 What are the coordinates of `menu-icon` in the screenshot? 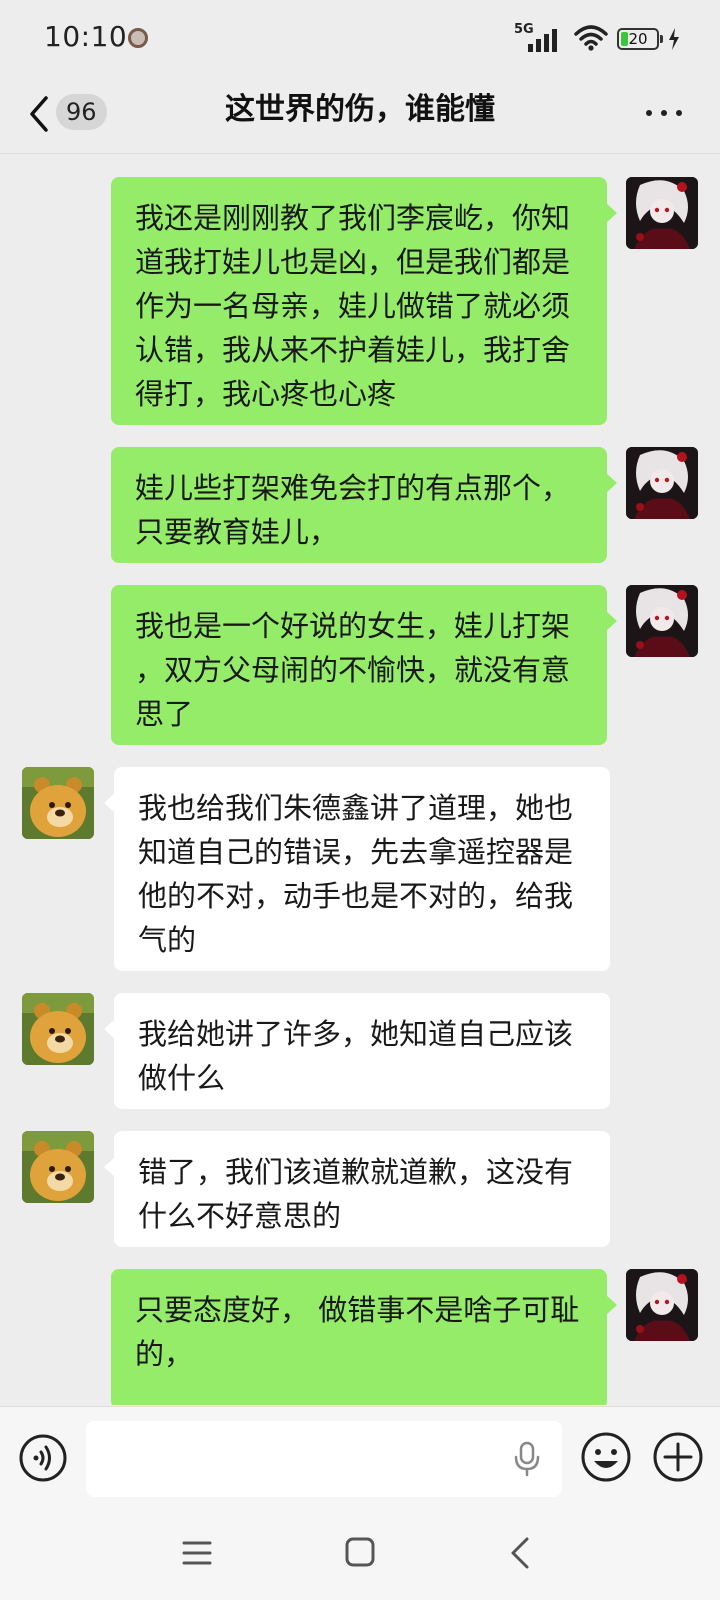 It's located at (197, 1553).